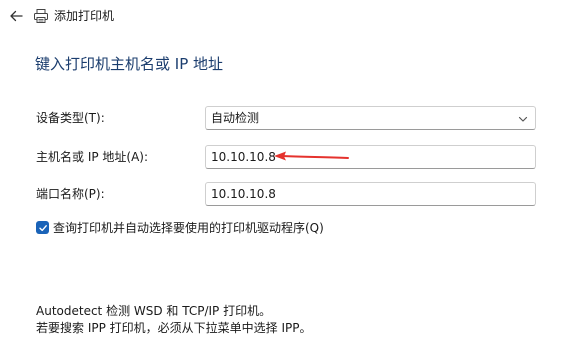  Describe the element at coordinates (129, 64) in the screenshot. I see `page-heading: 键入打印机主机名或 IP 地址` at that location.